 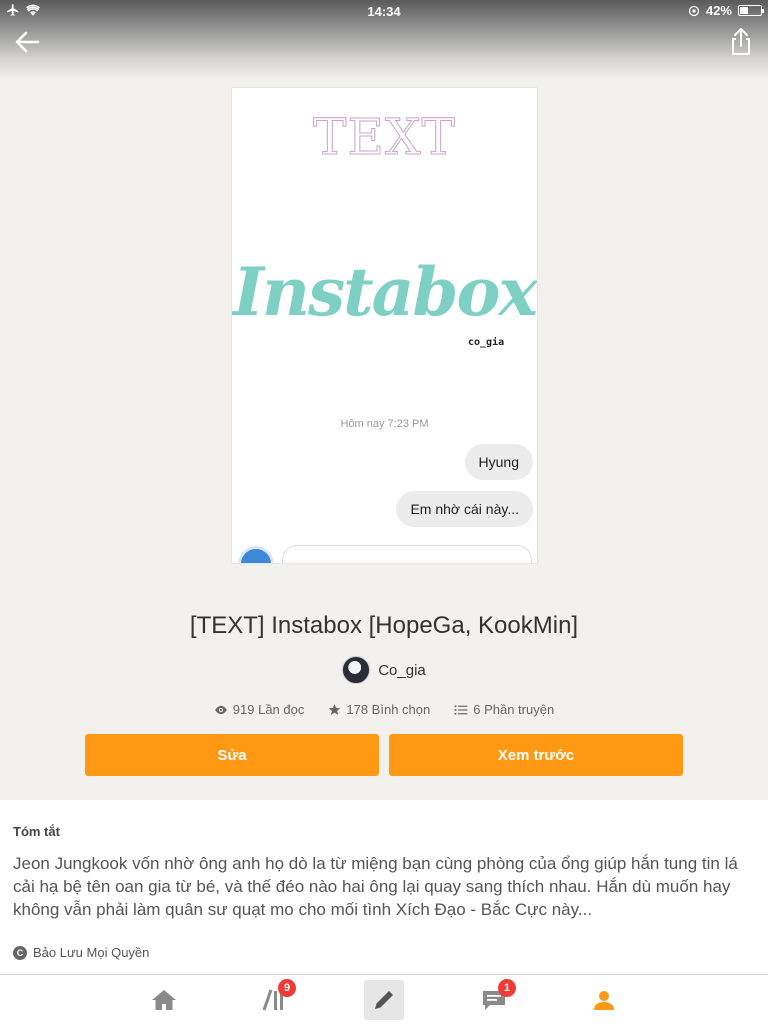 I want to click on arrow-left-icon, so click(x=27, y=42).